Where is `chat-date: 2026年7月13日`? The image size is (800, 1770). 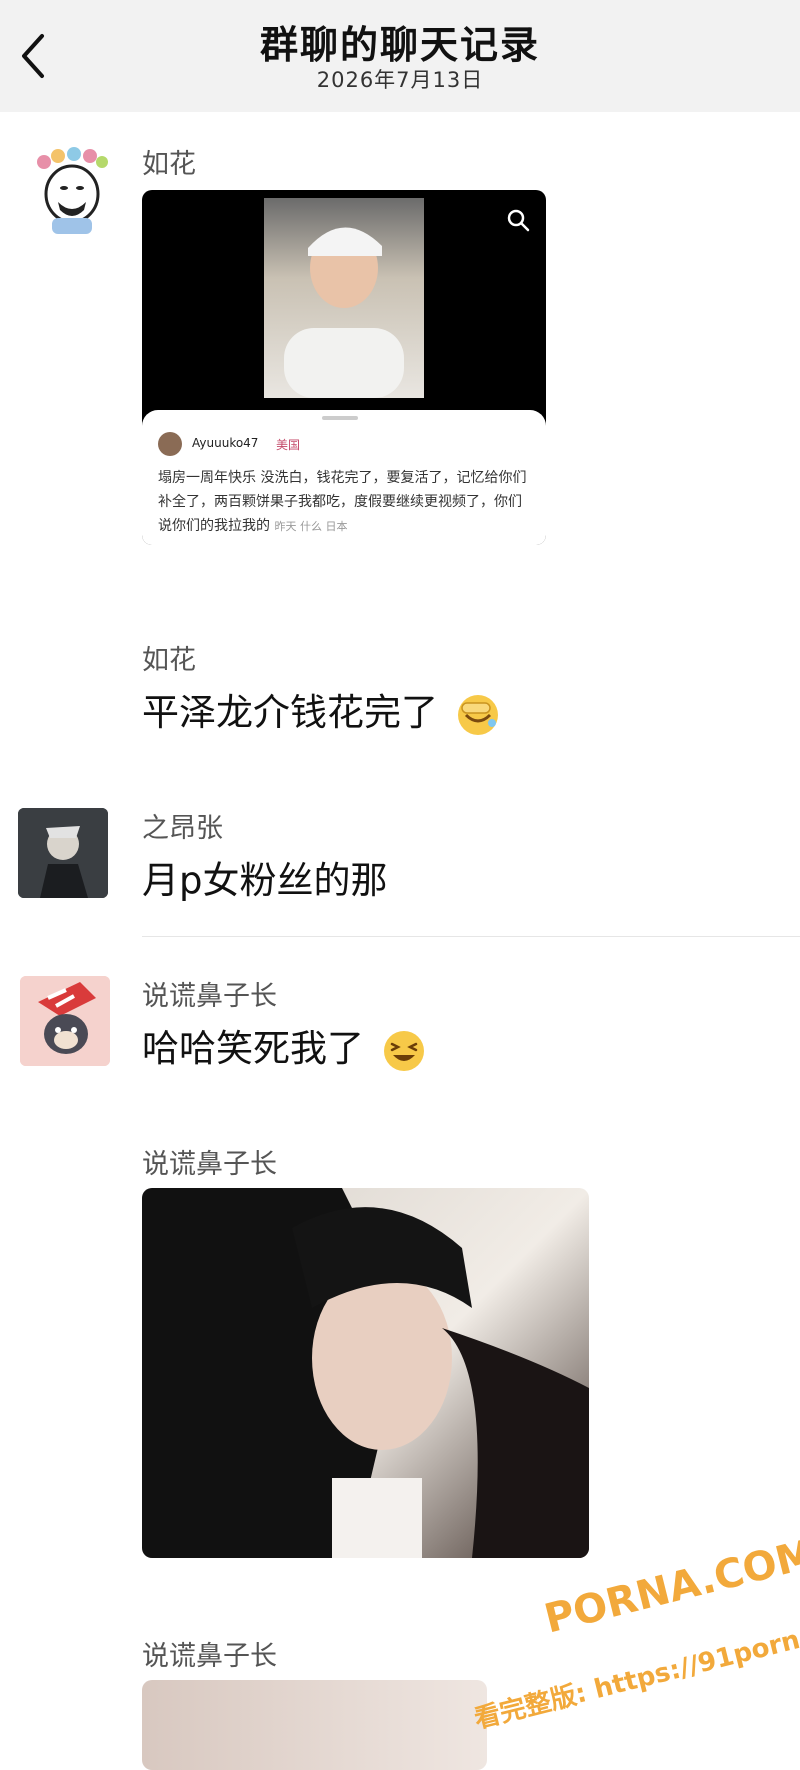
chat-date: 2026年7月13日 is located at coordinates (400, 80).